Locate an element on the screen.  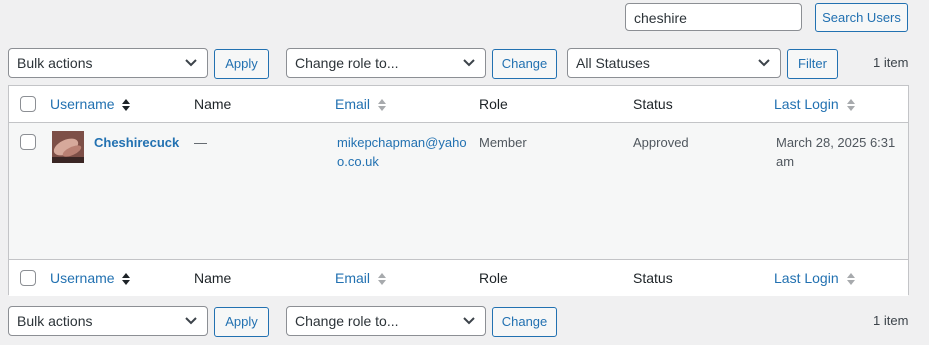
column-footer-email: Email is located at coordinates (361, 278).